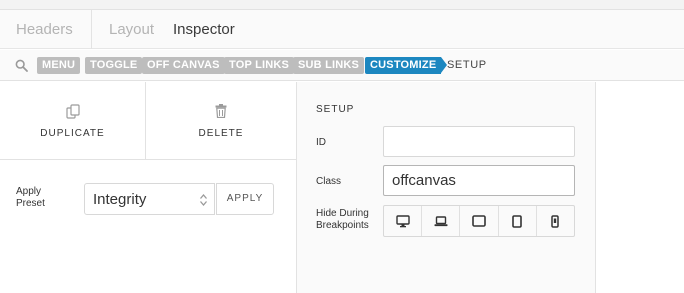  I want to click on breakpoint-laptop-toggle, so click(441, 221).